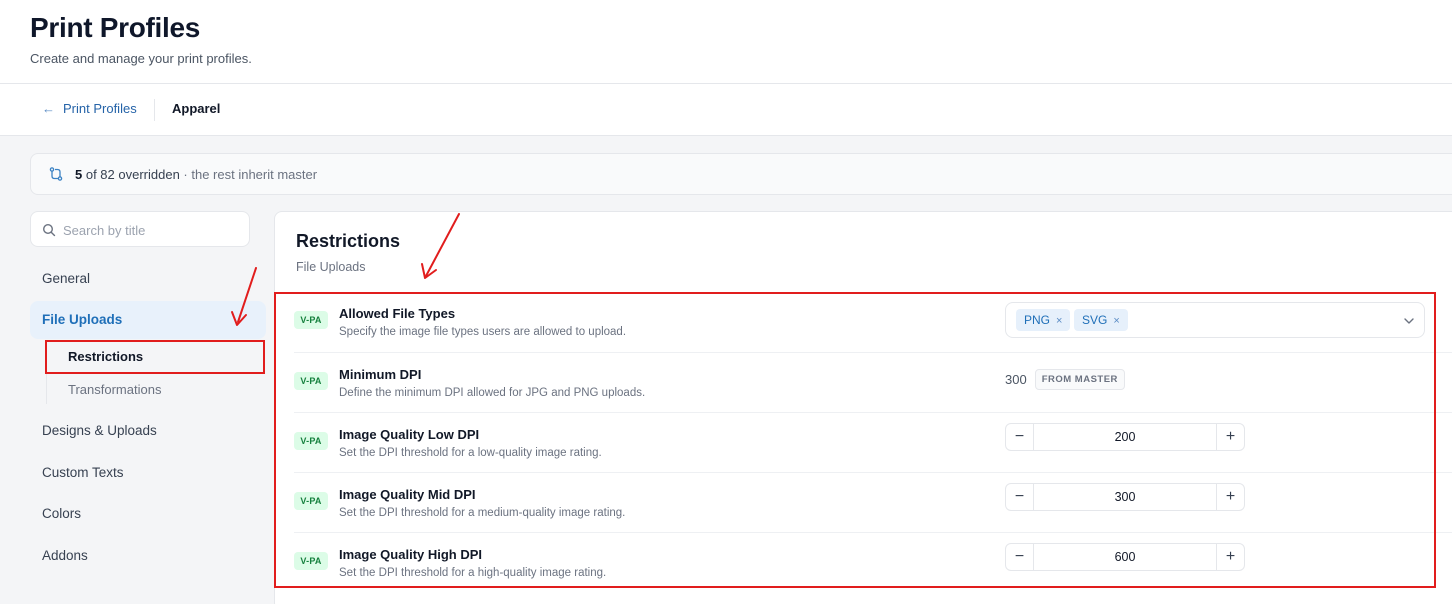  Describe the element at coordinates (56, 174) in the screenshot. I see `git-branch-icon` at that location.